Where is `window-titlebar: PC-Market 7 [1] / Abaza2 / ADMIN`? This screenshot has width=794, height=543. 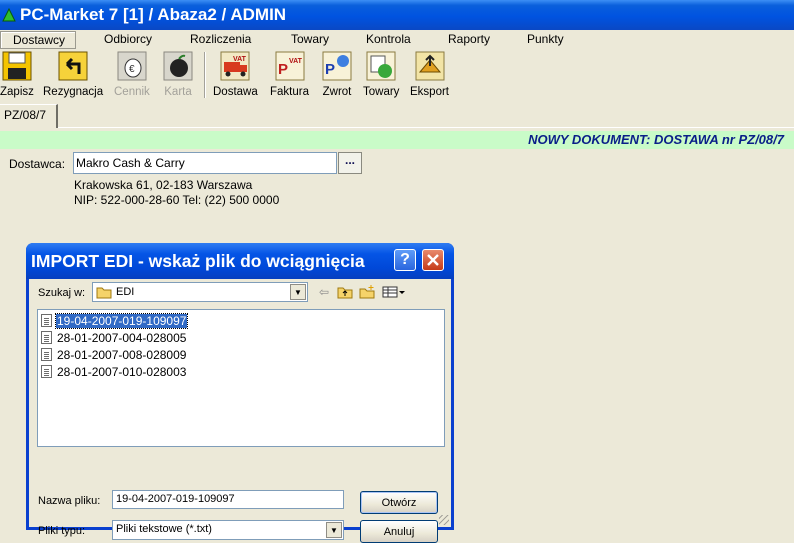 window-titlebar: PC-Market 7 [1] / Abaza2 / ADMIN is located at coordinates (397, 15).